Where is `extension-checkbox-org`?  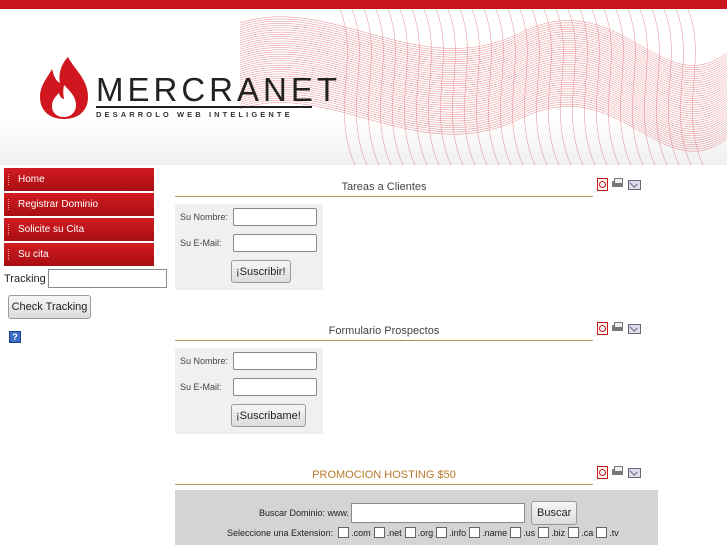 extension-checkbox-org is located at coordinates (410, 532).